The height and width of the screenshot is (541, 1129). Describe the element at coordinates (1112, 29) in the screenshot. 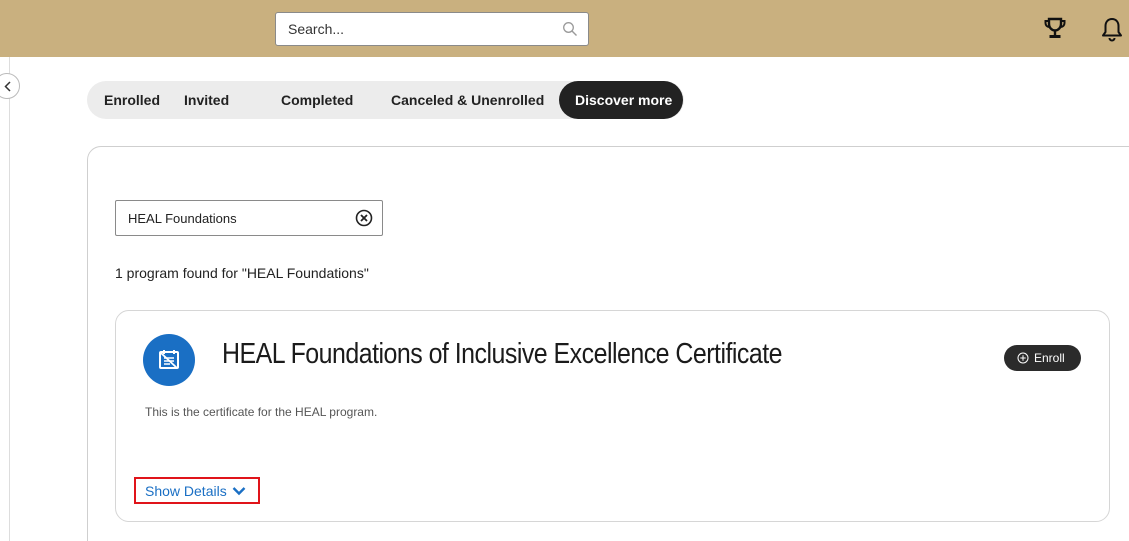

I see `bell-icon` at that location.